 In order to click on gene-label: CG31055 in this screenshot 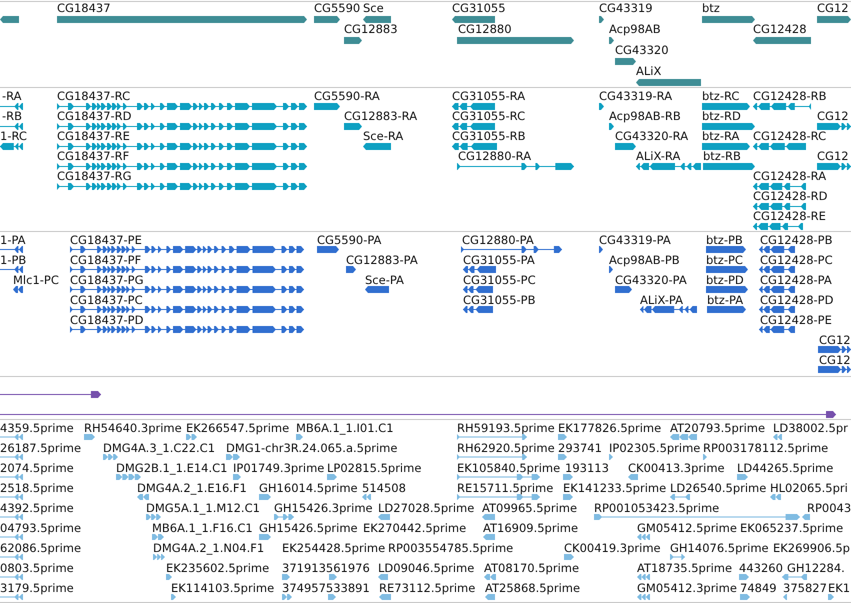, I will do `click(479, 8)`.